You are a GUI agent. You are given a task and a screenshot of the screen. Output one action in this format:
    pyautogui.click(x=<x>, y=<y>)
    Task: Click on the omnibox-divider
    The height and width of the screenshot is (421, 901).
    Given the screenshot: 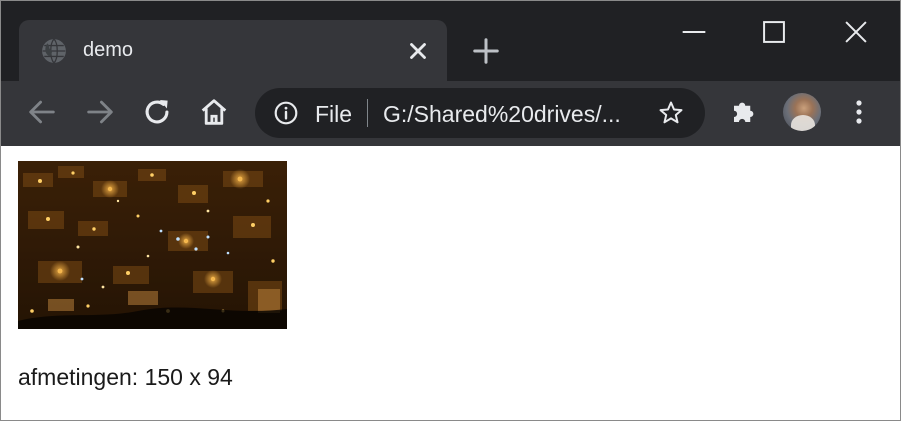 What is the action you would take?
    pyautogui.click(x=367, y=113)
    